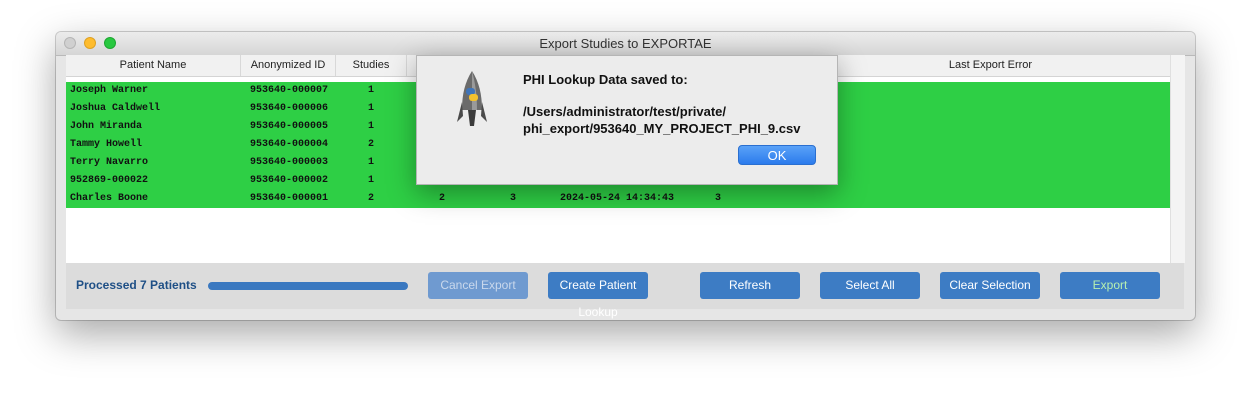  What do you see at coordinates (289, 198) in the screenshot?
I see `table-cell: 953640-000001` at bounding box center [289, 198].